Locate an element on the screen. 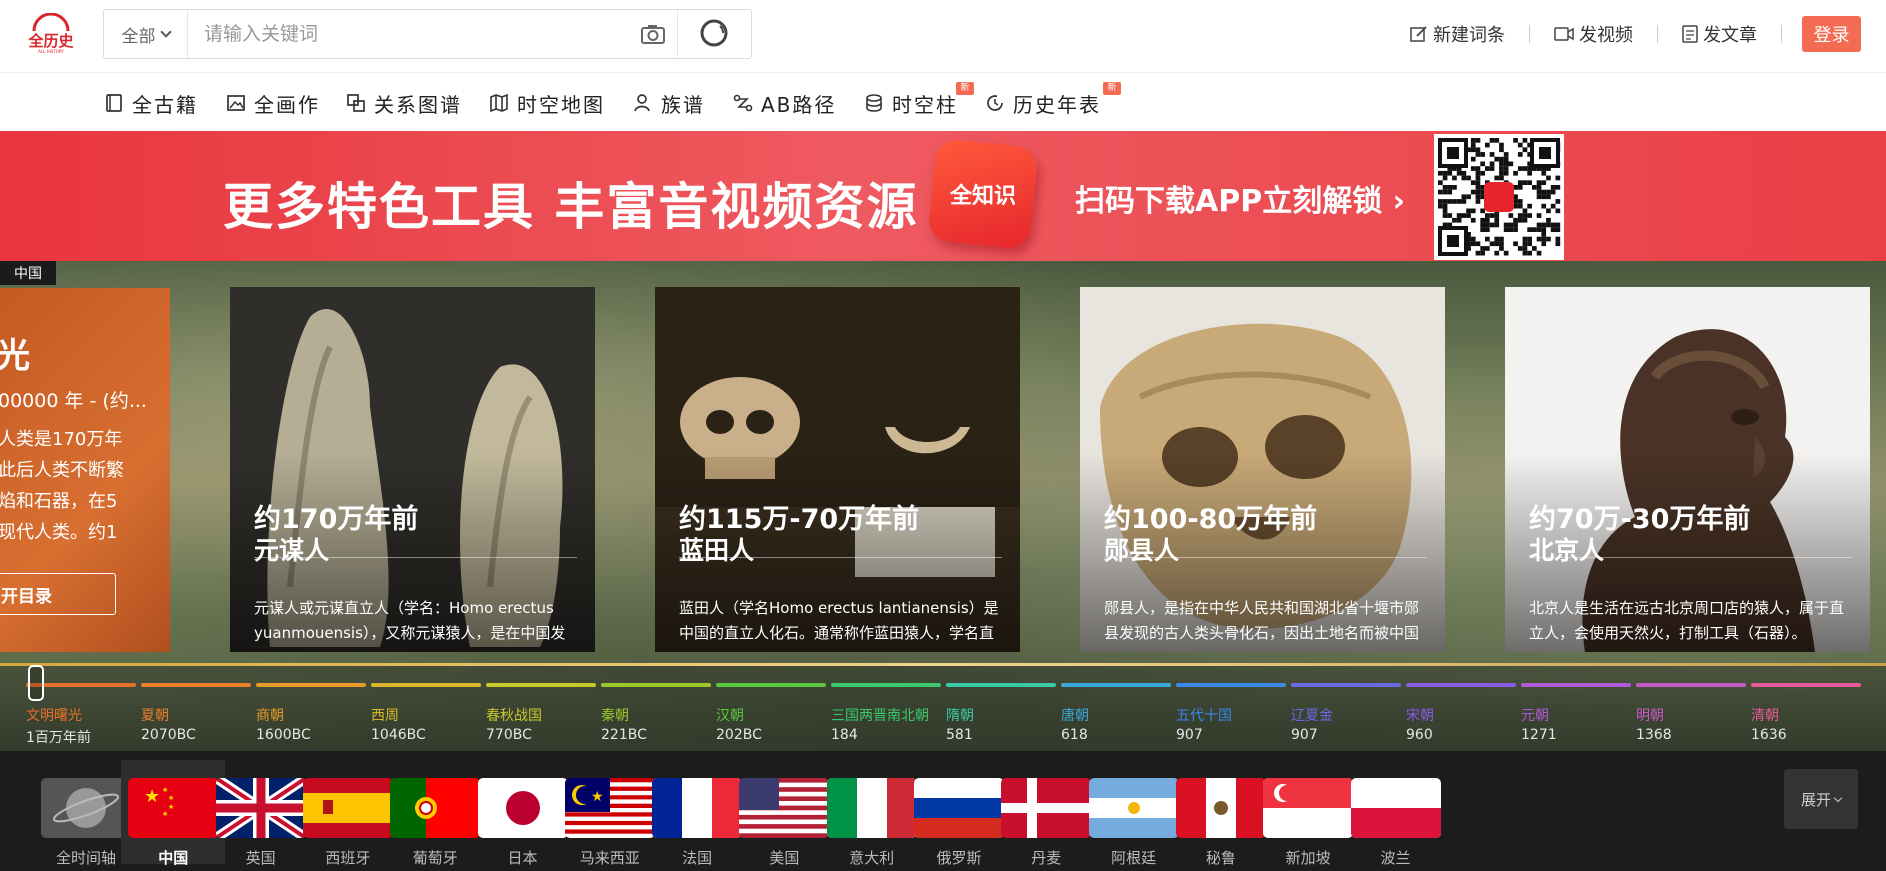 The image size is (1886, 871). dynasty-label: 五代十国 is located at coordinates (1204, 715).